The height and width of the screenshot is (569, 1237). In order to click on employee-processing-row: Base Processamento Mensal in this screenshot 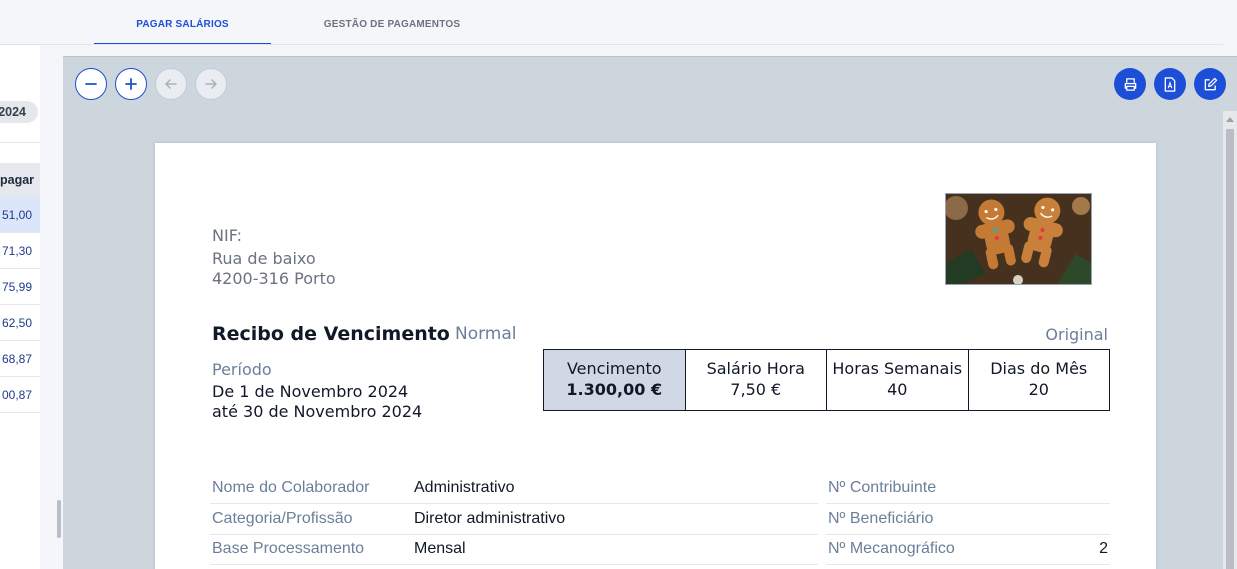, I will do `click(514, 550)`.